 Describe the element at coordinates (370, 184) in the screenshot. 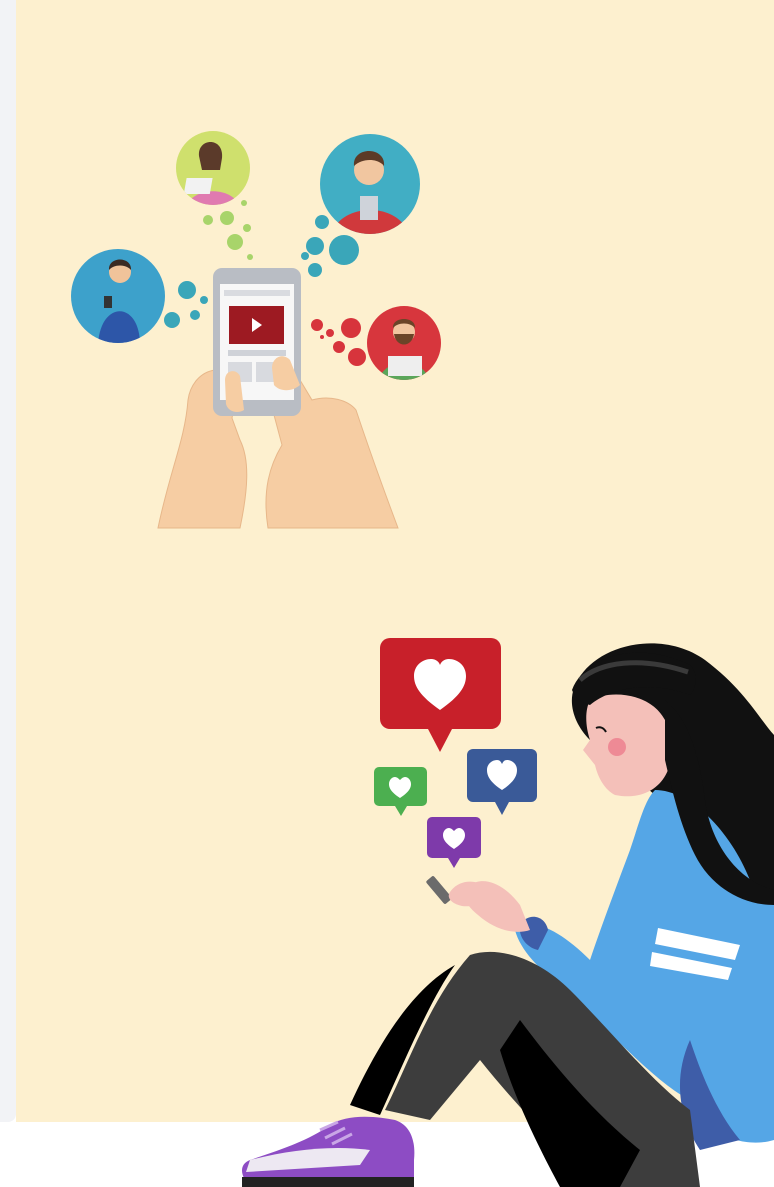

I see `avatar-man-tablet` at that location.